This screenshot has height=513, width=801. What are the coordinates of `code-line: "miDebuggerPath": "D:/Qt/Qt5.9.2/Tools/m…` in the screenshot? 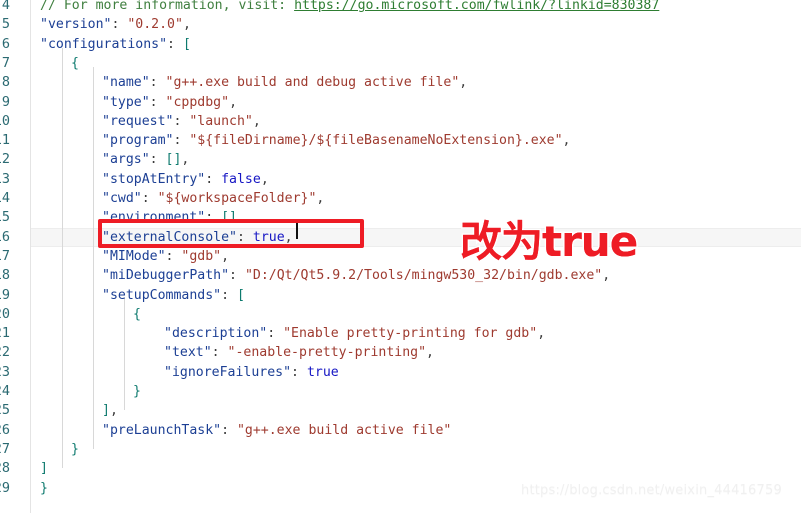 It's located at (400, 275).